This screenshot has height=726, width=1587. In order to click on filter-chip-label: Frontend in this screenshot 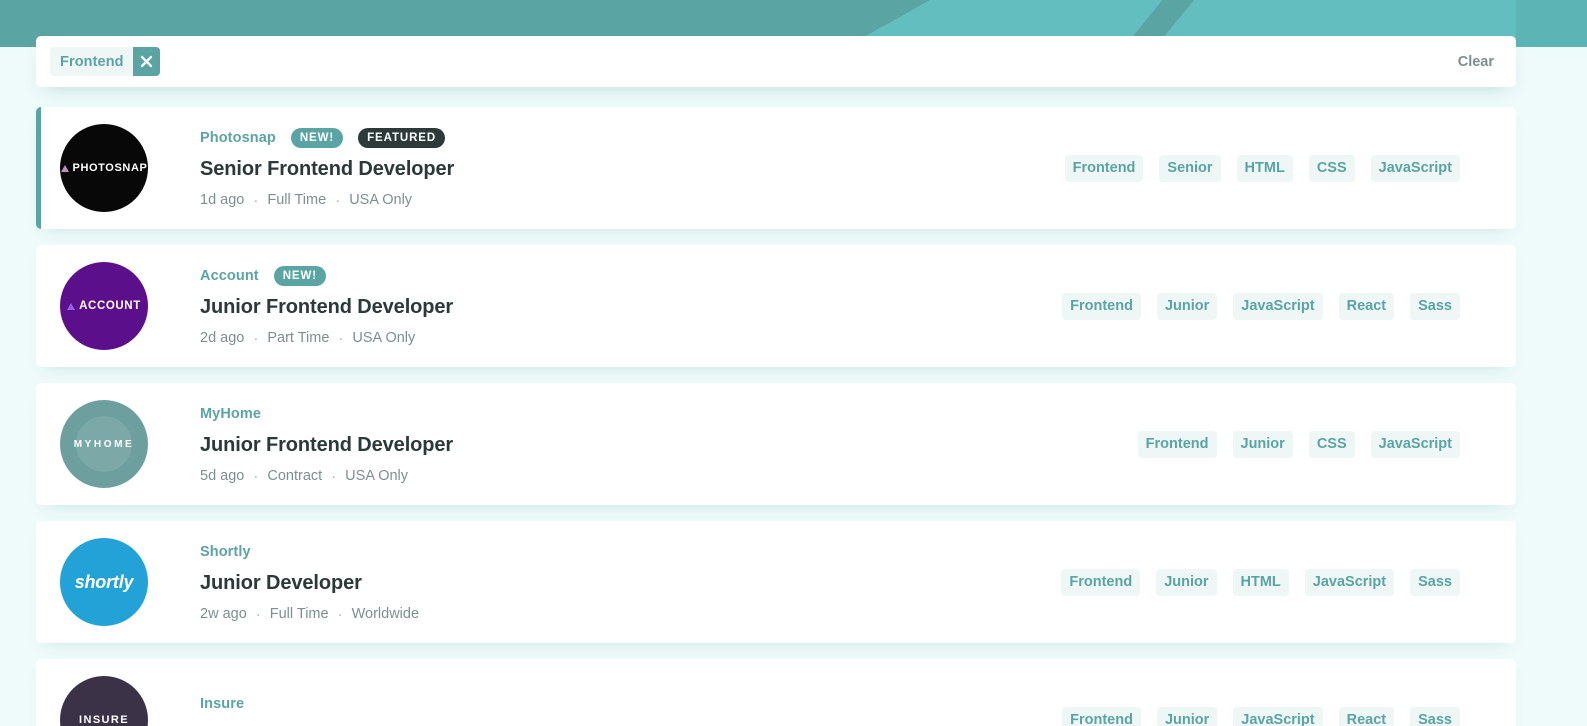, I will do `click(91, 61)`.